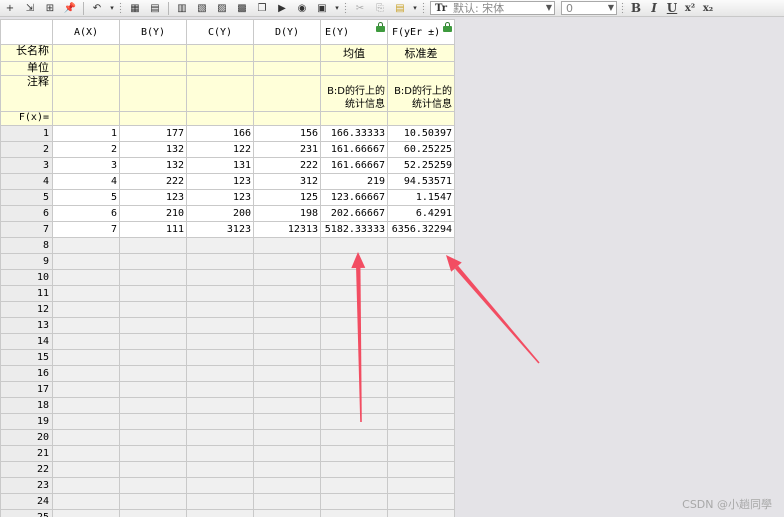 The height and width of the screenshot is (517, 784). Describe the element at coordinates (26, 245) in the screenshot. I see `row-number: 8` at that location.